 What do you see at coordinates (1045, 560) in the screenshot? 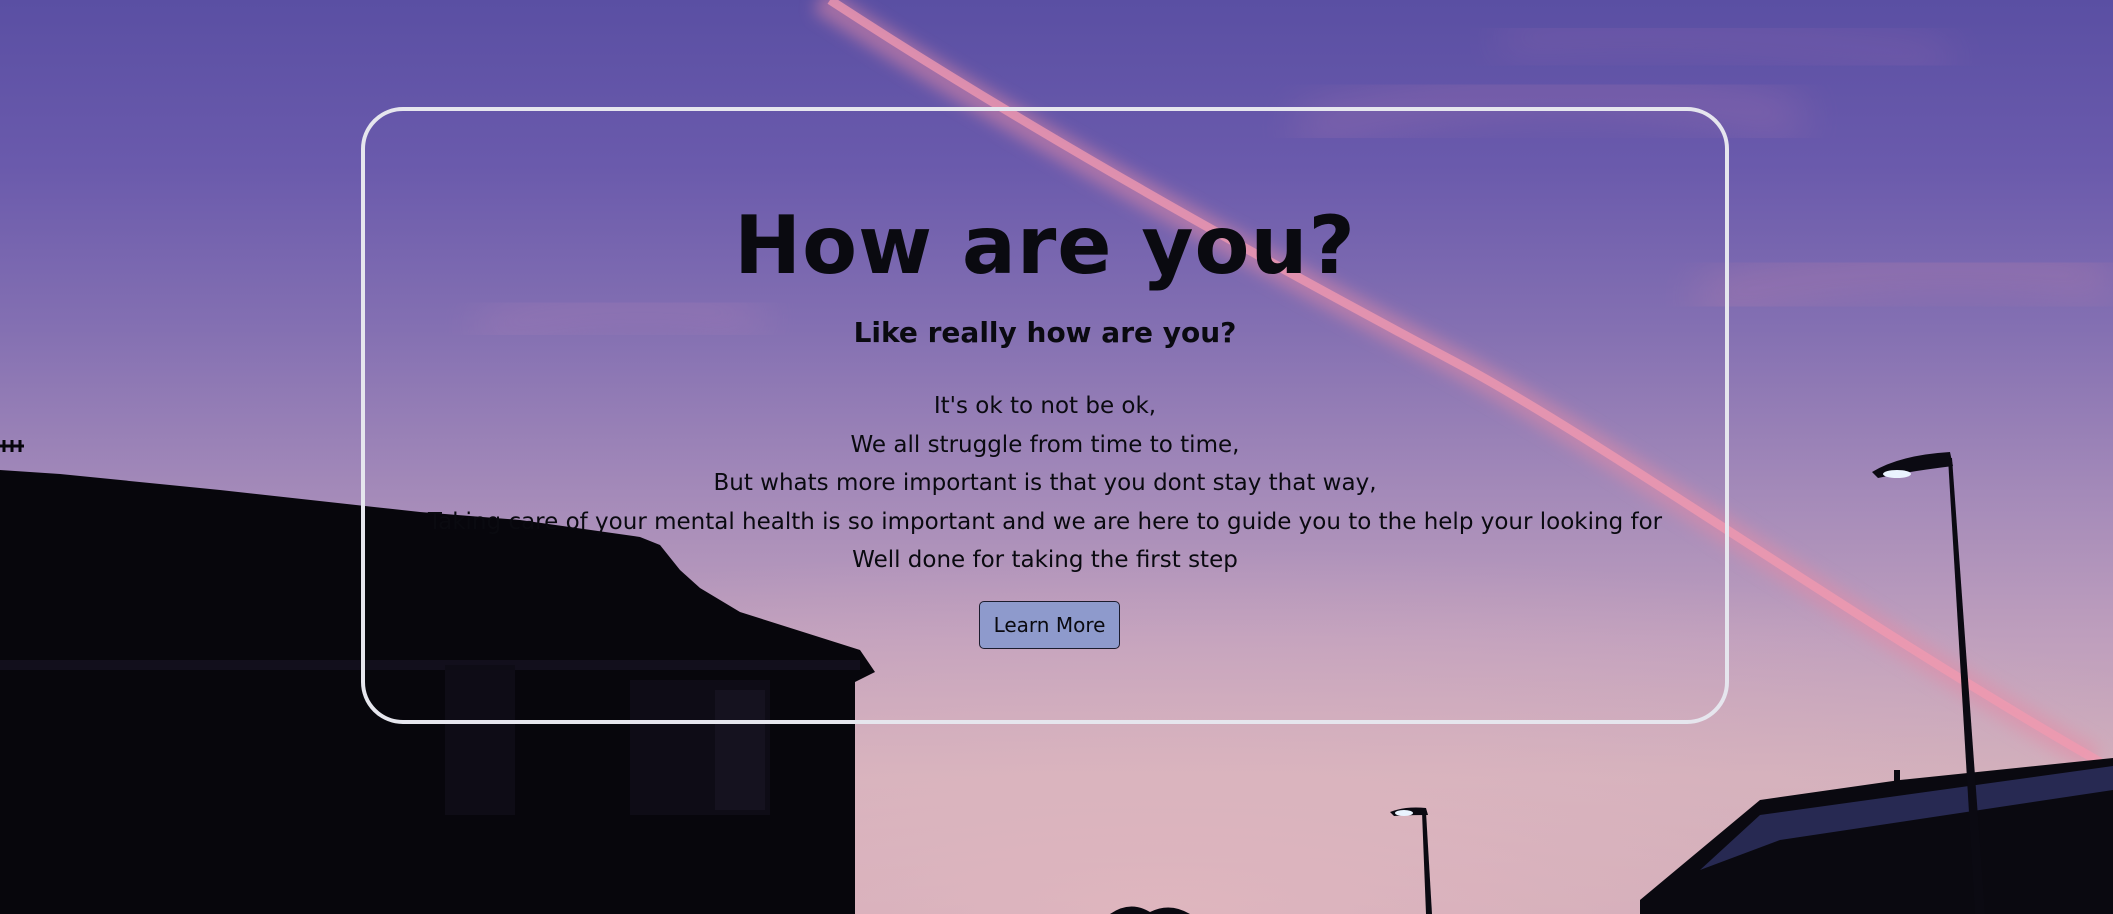
I see `intro-line: Well done for taking the first step` at bounding box center [1045, 560].